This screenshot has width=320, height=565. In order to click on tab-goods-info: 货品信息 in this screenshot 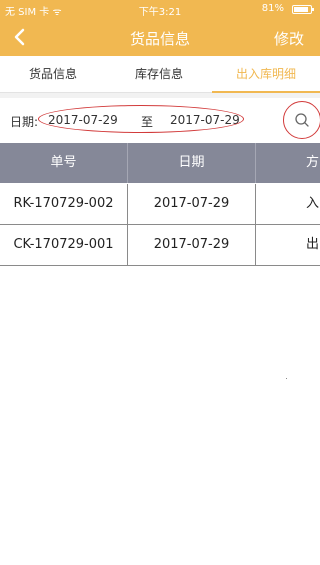, I will do `click(53, 74)`.